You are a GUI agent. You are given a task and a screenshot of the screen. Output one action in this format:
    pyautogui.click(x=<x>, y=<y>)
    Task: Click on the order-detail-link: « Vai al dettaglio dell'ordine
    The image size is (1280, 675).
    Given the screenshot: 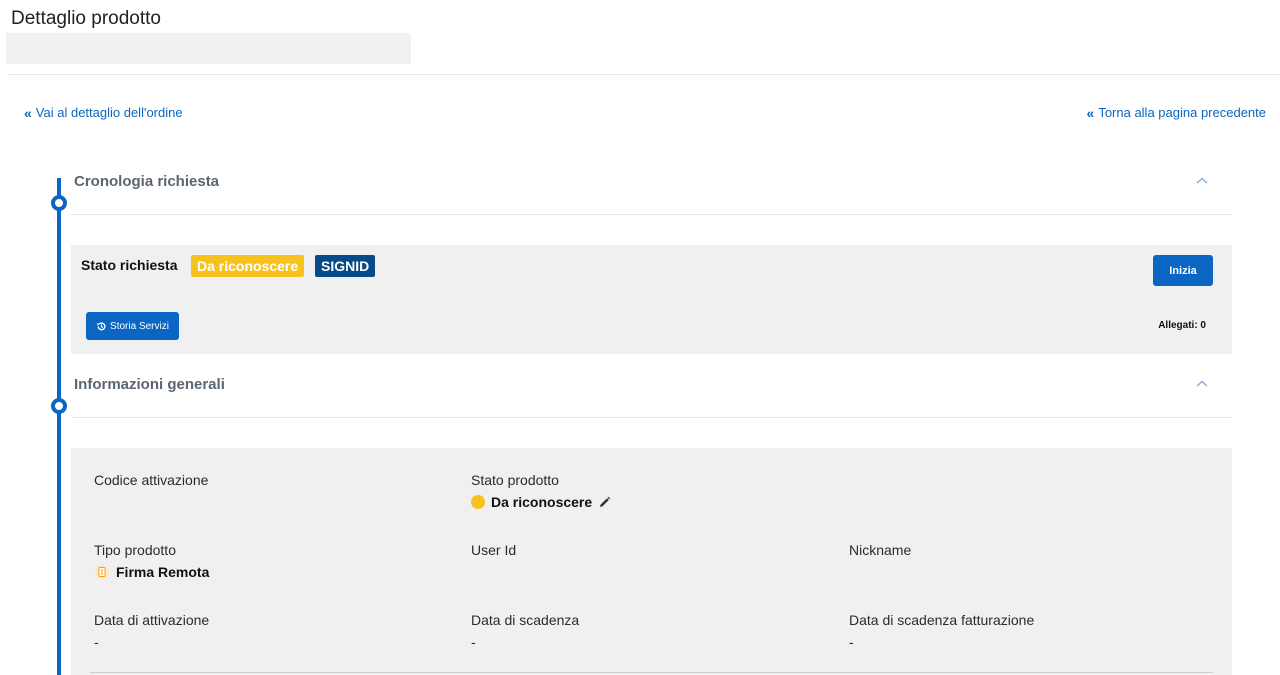 What is the action you would take?
    pyautogui.click(x=103, y=112)
    